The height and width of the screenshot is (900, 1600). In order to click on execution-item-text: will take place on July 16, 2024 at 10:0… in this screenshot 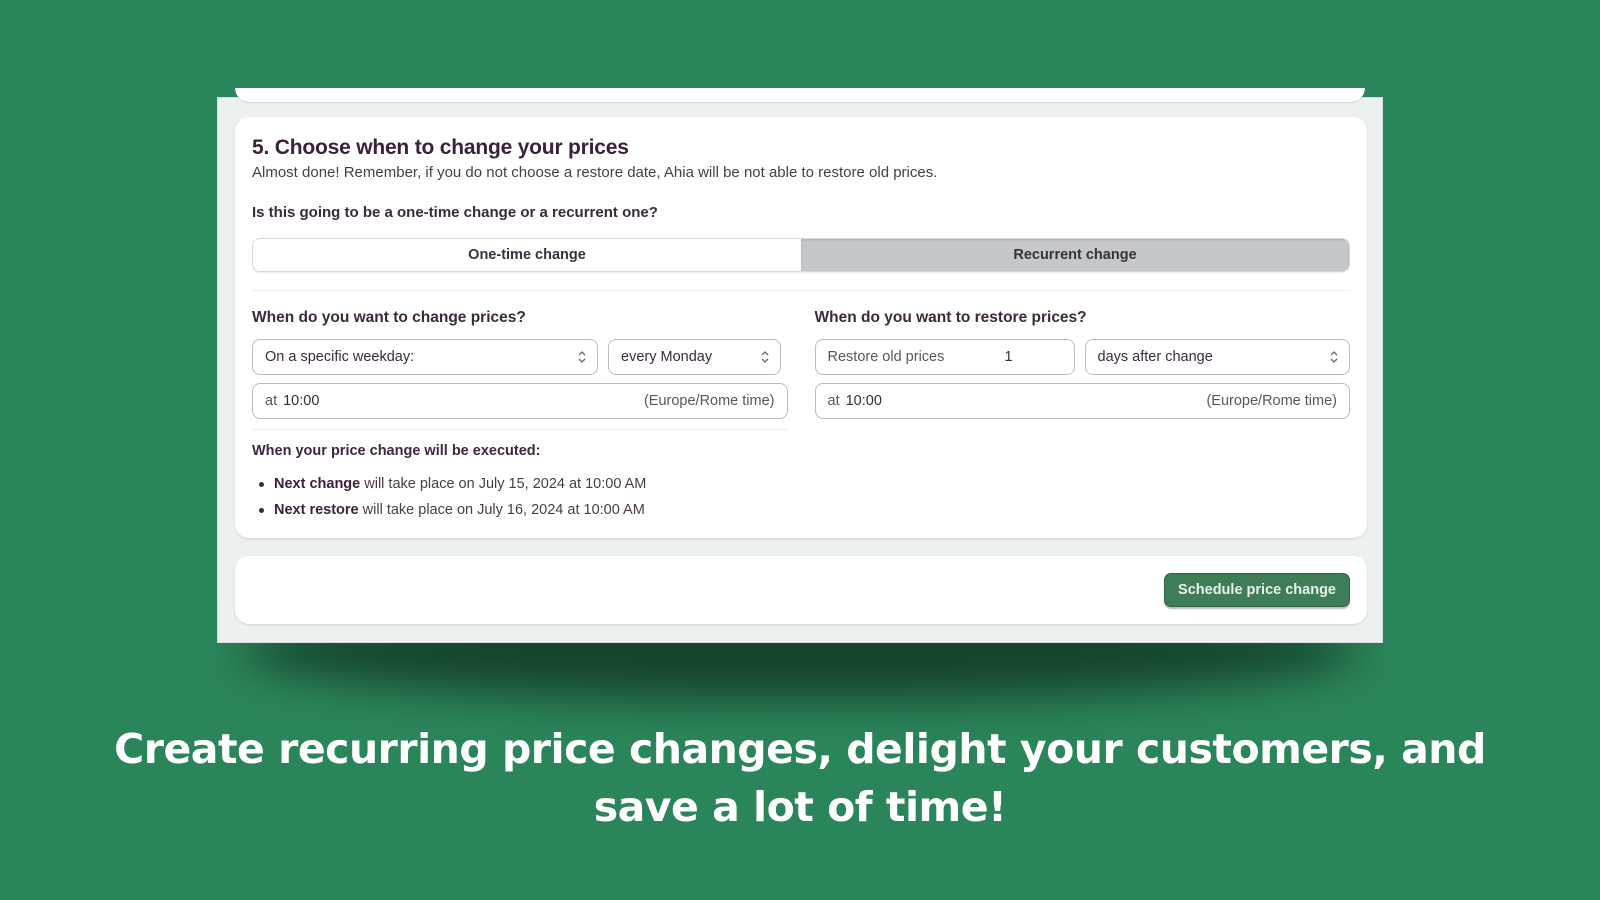, I will do `click(501, 510)`.